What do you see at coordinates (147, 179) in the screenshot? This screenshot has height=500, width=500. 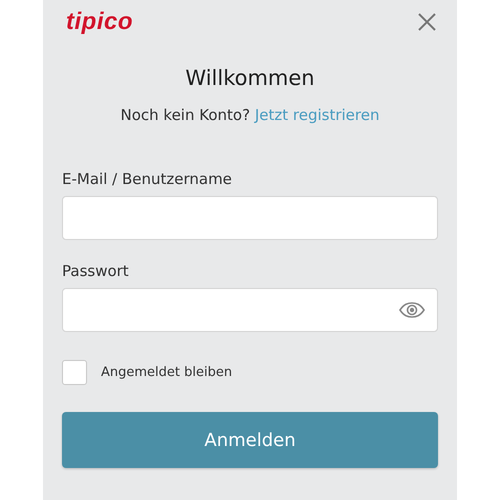 I see `field-label: E-Mail / Benutzername` at bounding box center [147, 179].